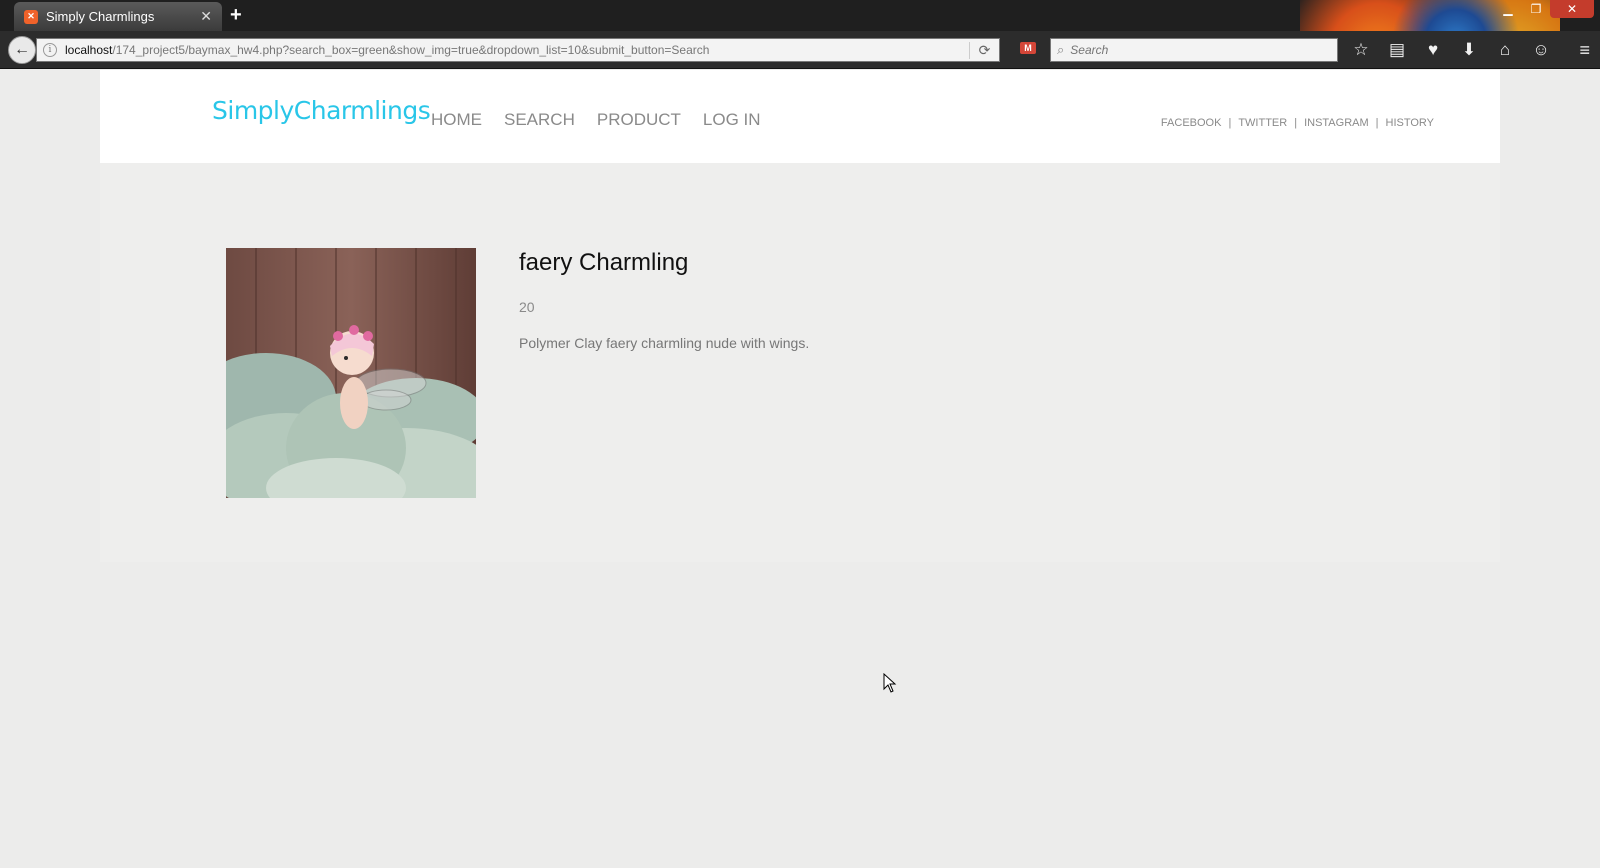 The height and width of the screenshot is (868, 1600). Describe the element at coordinates (539, 120) in the screenshot. I see `nav-search: SEARCH` at that location.